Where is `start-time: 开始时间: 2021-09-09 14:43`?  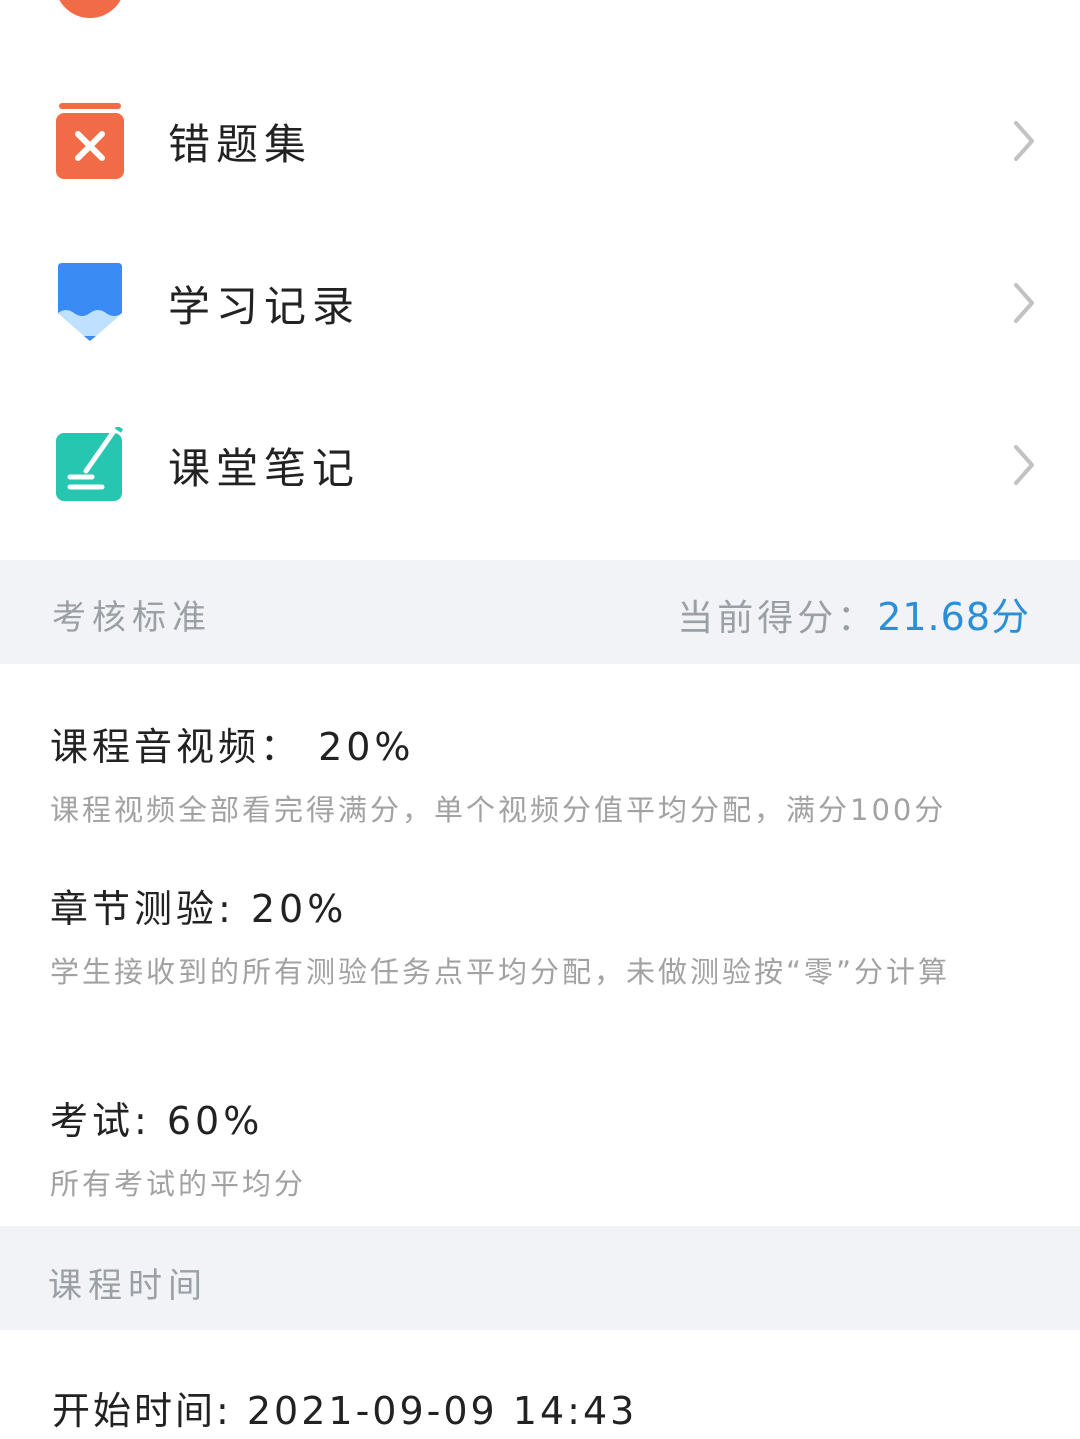
start-time: 开始时间: 2021-09-09 14:43 is located at coordinates (345, 1411).